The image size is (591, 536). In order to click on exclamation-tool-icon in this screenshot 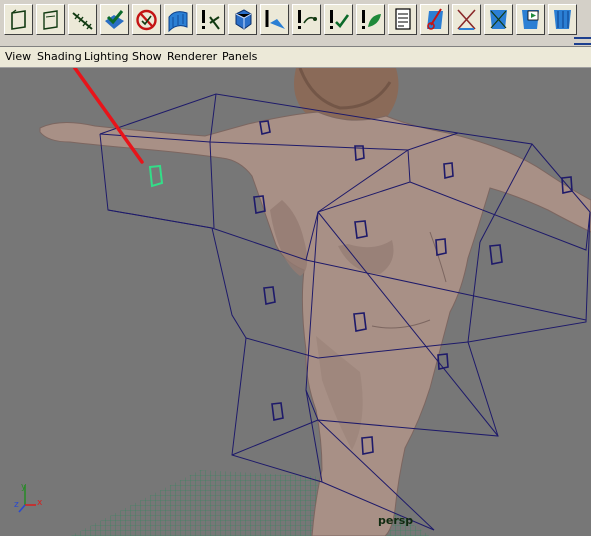, I will do `click(210, 19)`.